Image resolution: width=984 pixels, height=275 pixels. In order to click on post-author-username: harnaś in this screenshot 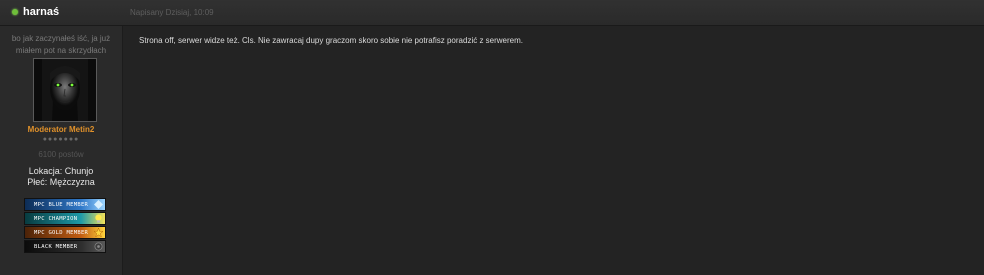, I will do `click(41, 12)`.